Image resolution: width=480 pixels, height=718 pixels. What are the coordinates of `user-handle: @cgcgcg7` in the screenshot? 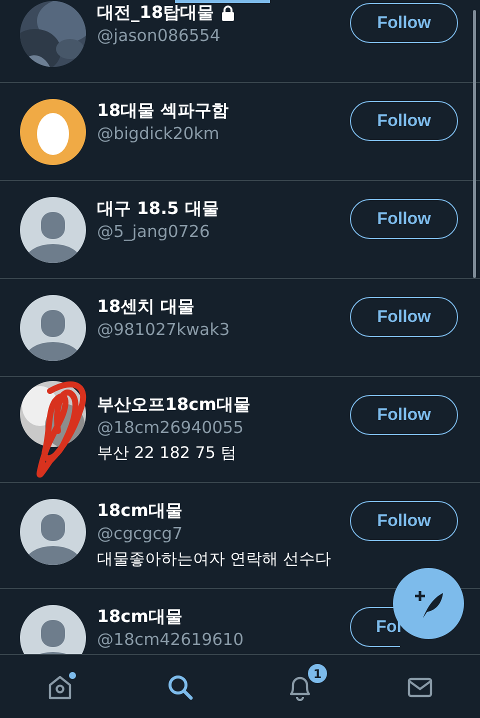 It's located at (140, 534).